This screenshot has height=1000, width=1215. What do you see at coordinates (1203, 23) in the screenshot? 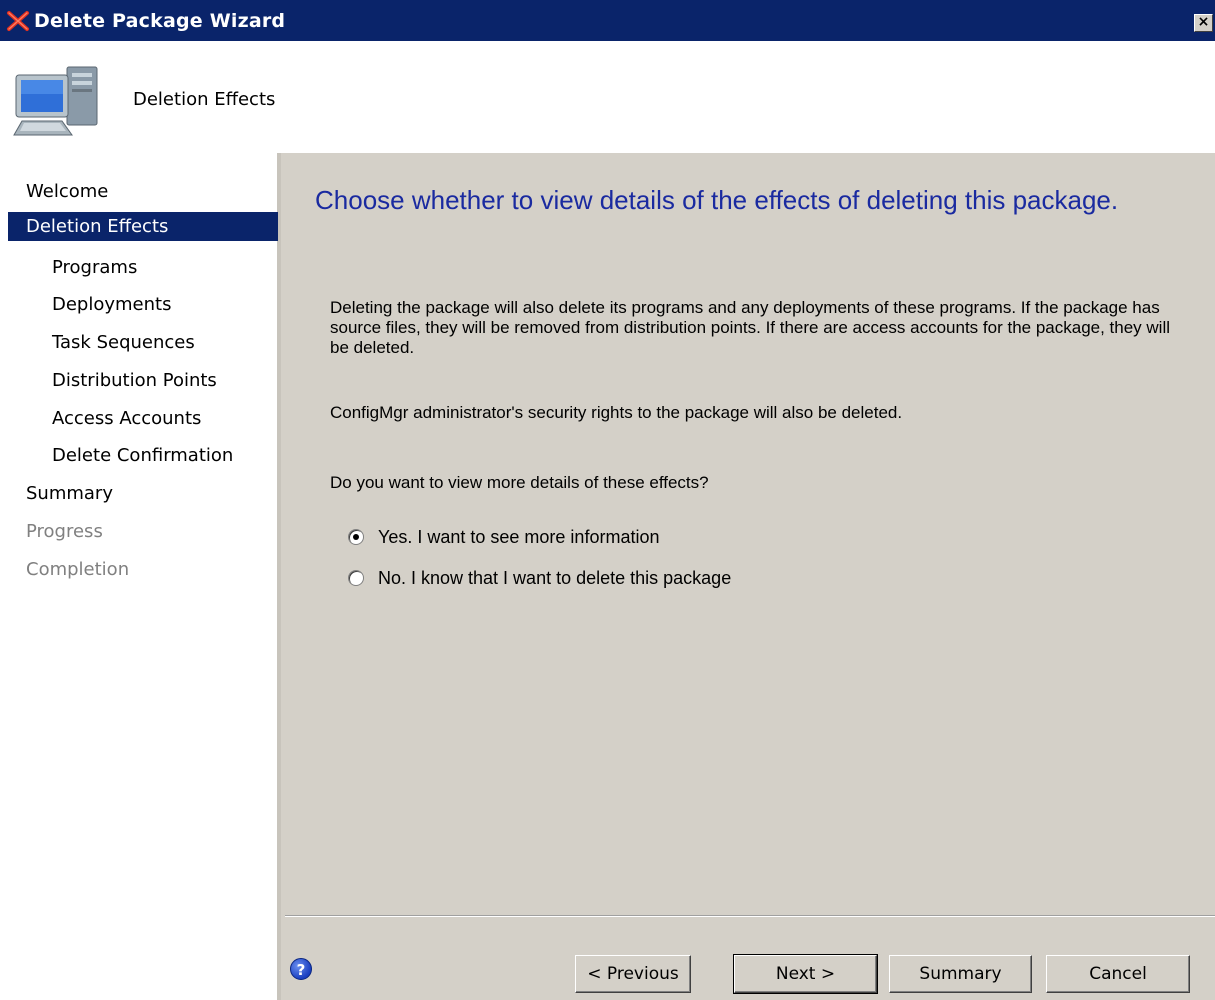
I see `close-button: ×` at bounding box center [1203, 23].